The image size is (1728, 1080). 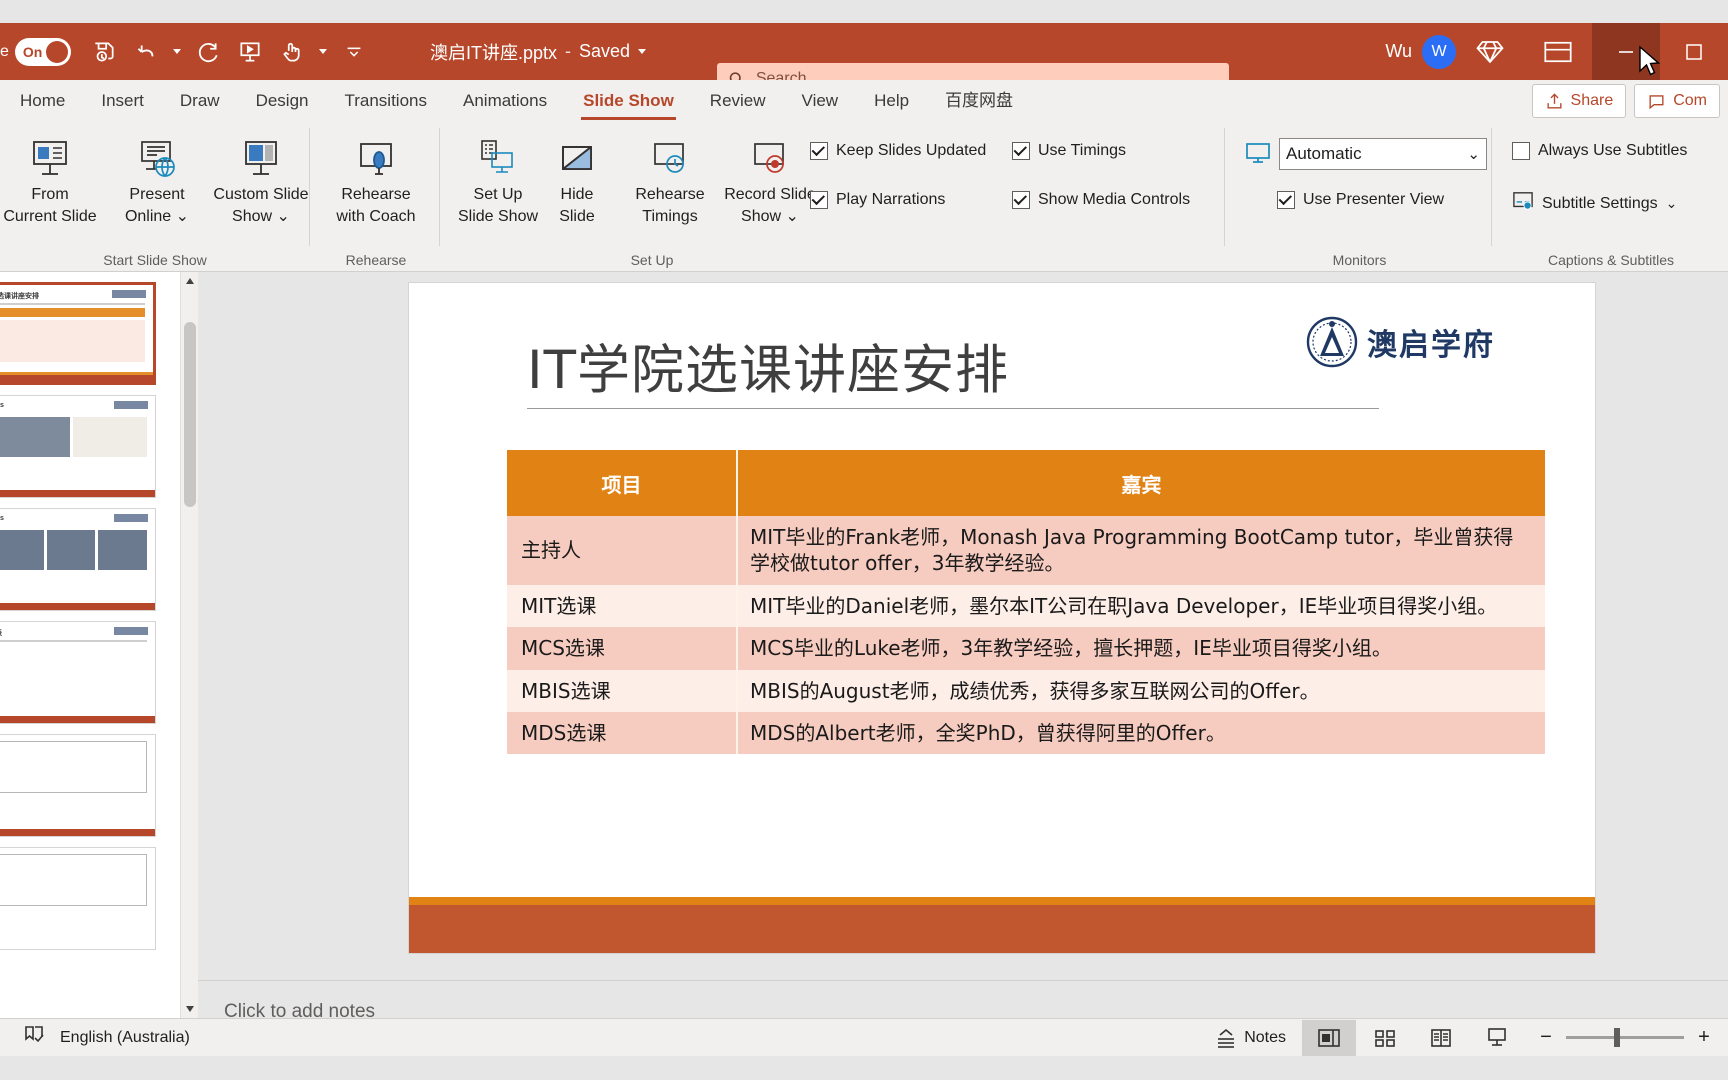 What do you see at coordinates (1625, 1037) in the screenshot?
I see `zoom-slider` at bounding box center [1625, 1037].